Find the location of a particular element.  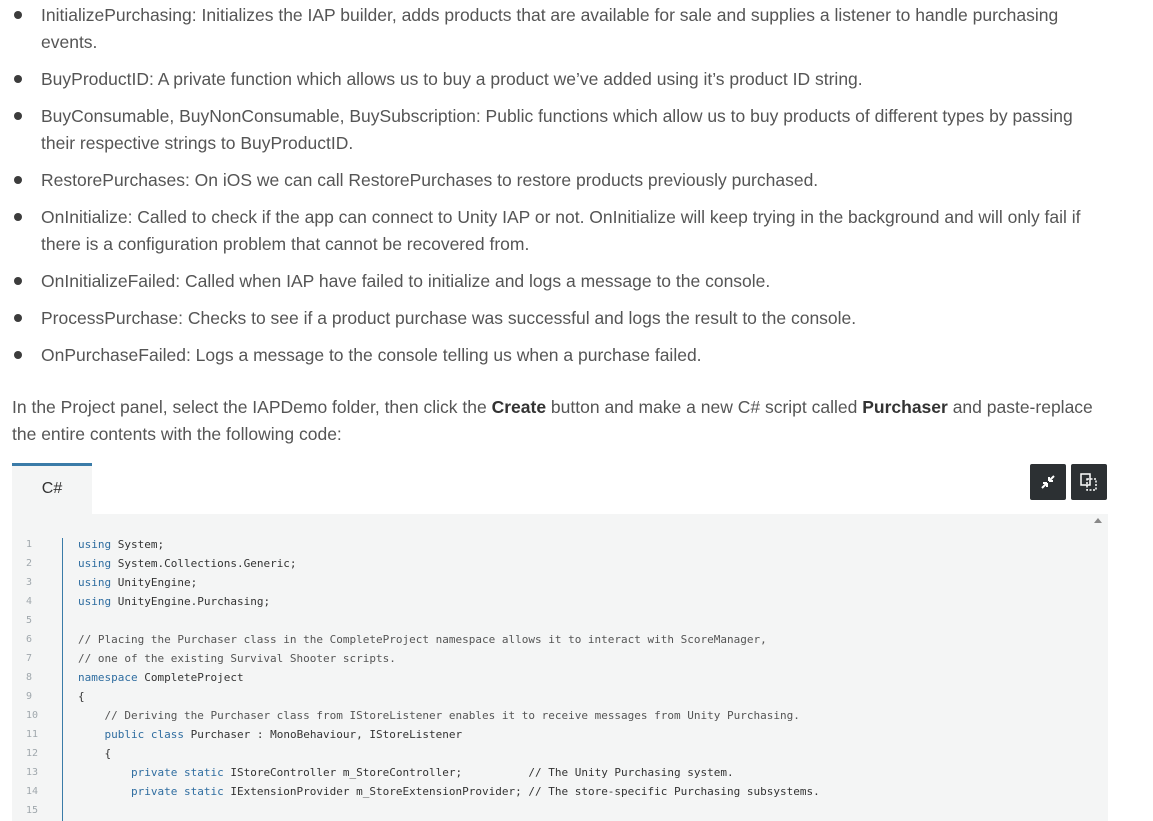

code-line: 2 using System.Collections.Generic; is located at coordinates (560, 563).